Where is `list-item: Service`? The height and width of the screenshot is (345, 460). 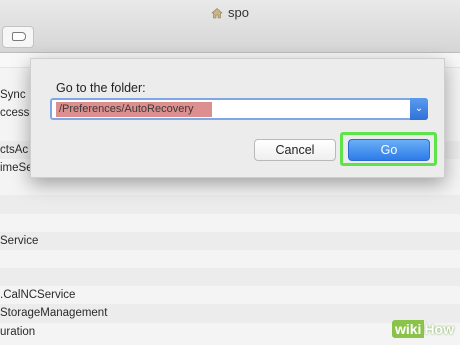
list-item: Service is located at coordinates (230, 240).